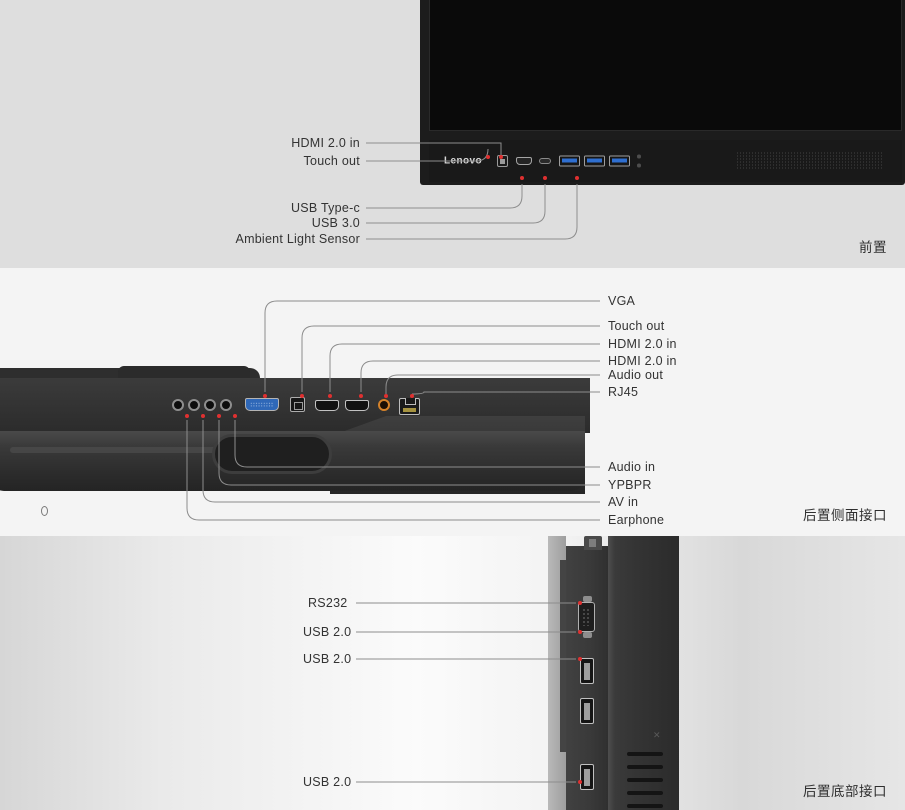  What do you see at coordinates (335, 222) in the screenshot?
I see `label-front-usb-3: USB 3.0` at bounding box center [335, 222].